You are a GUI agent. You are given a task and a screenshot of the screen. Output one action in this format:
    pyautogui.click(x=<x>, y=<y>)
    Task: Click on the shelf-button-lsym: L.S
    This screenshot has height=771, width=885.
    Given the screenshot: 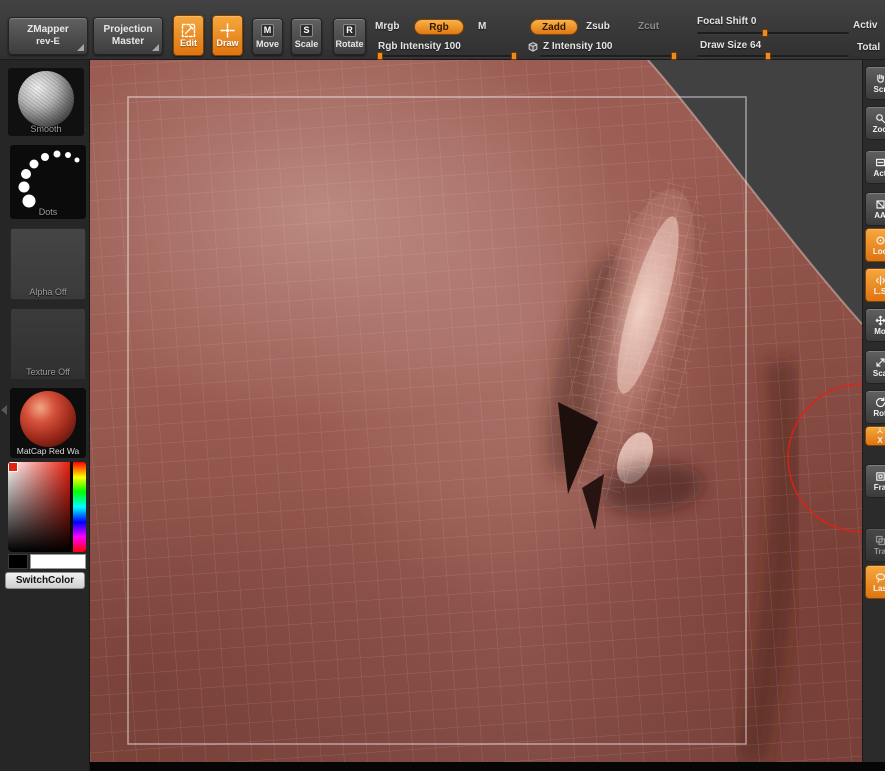 What is the action you would take?
    pyautogui.click(x=875, y=285)
    